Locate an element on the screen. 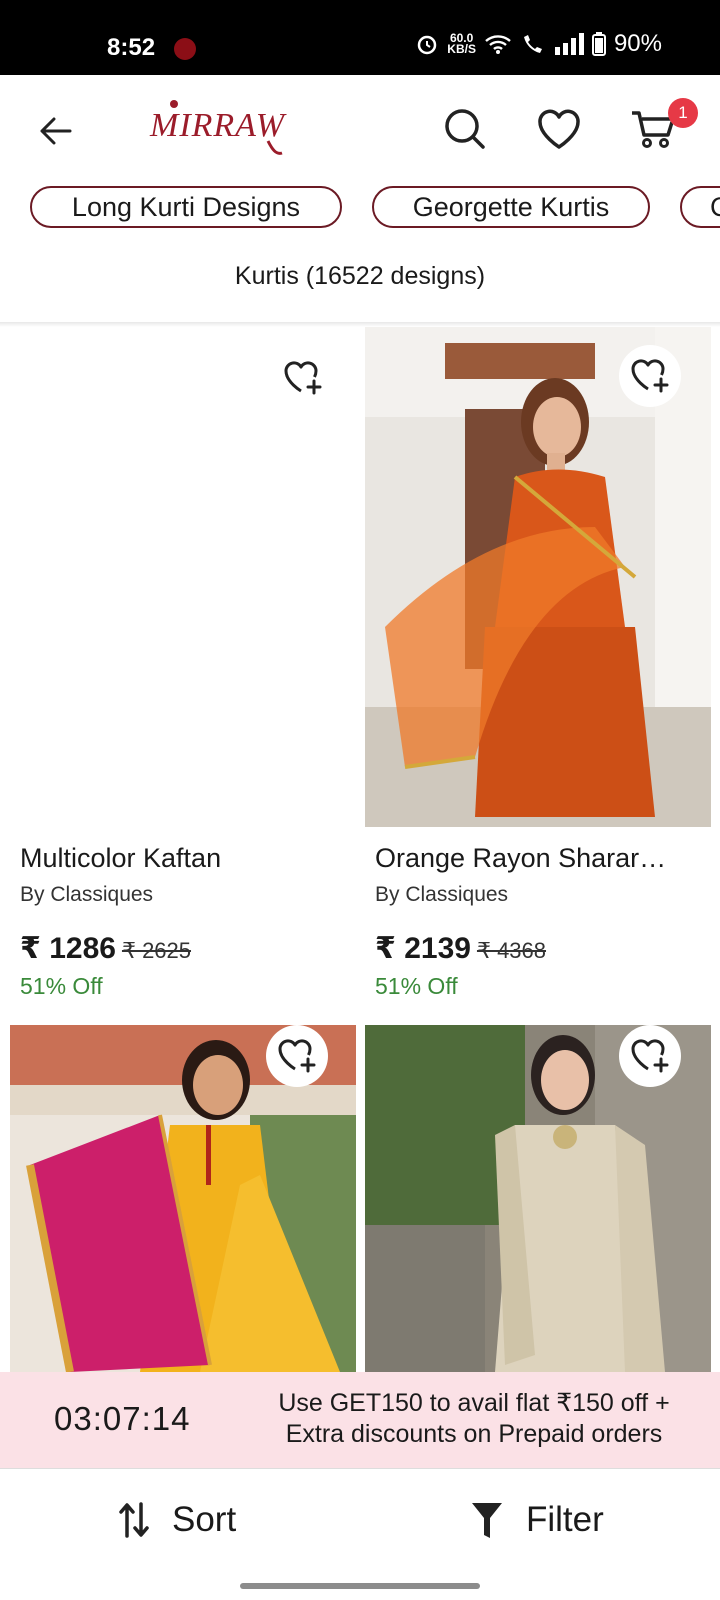 The height and width of the screenshot is (1600, 720). network-speed: 60.0 KB/S is located at coordinates (461, 43).